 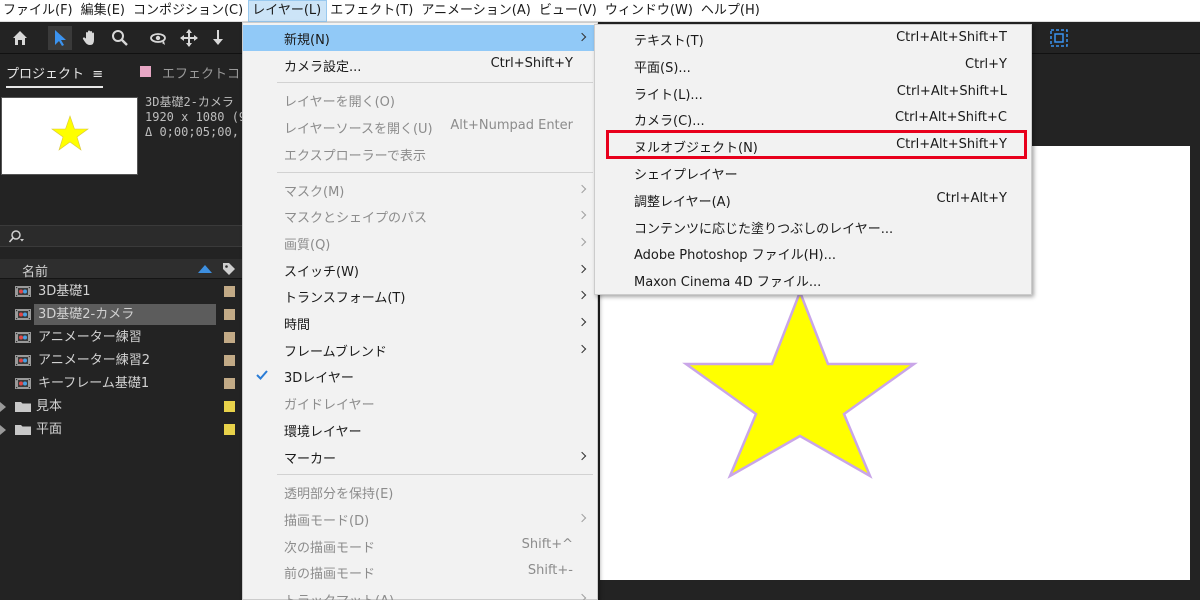 What do you see at coordinates (192, 132) in the screenshot?
I see `comp-info-duration: Δ 0;00;05;00, 29.` at bounding box center [192, 132].